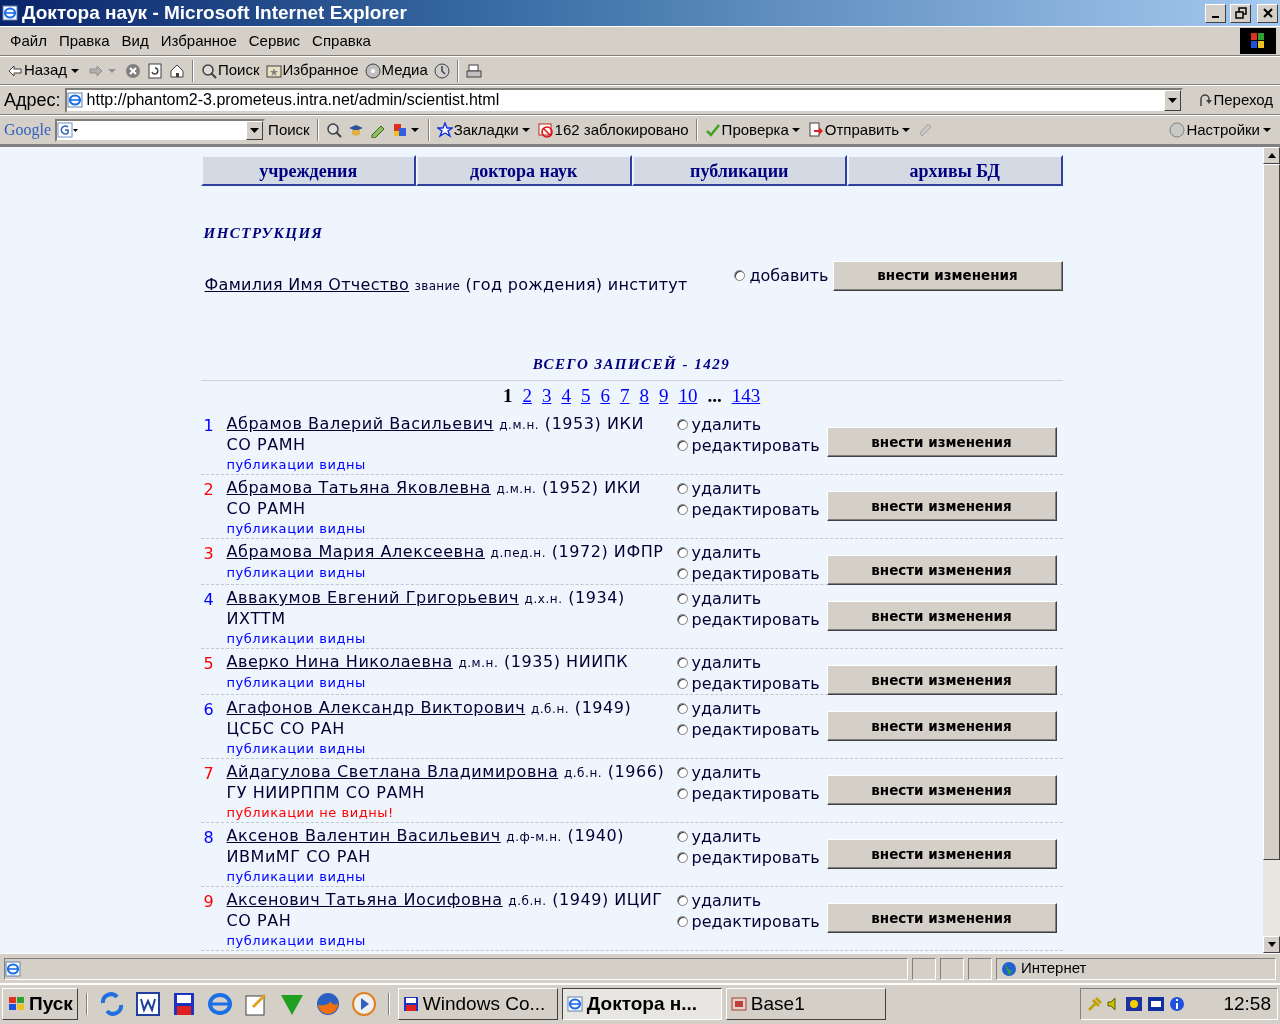  I want to click on record-number: 6, so click(208, 710).